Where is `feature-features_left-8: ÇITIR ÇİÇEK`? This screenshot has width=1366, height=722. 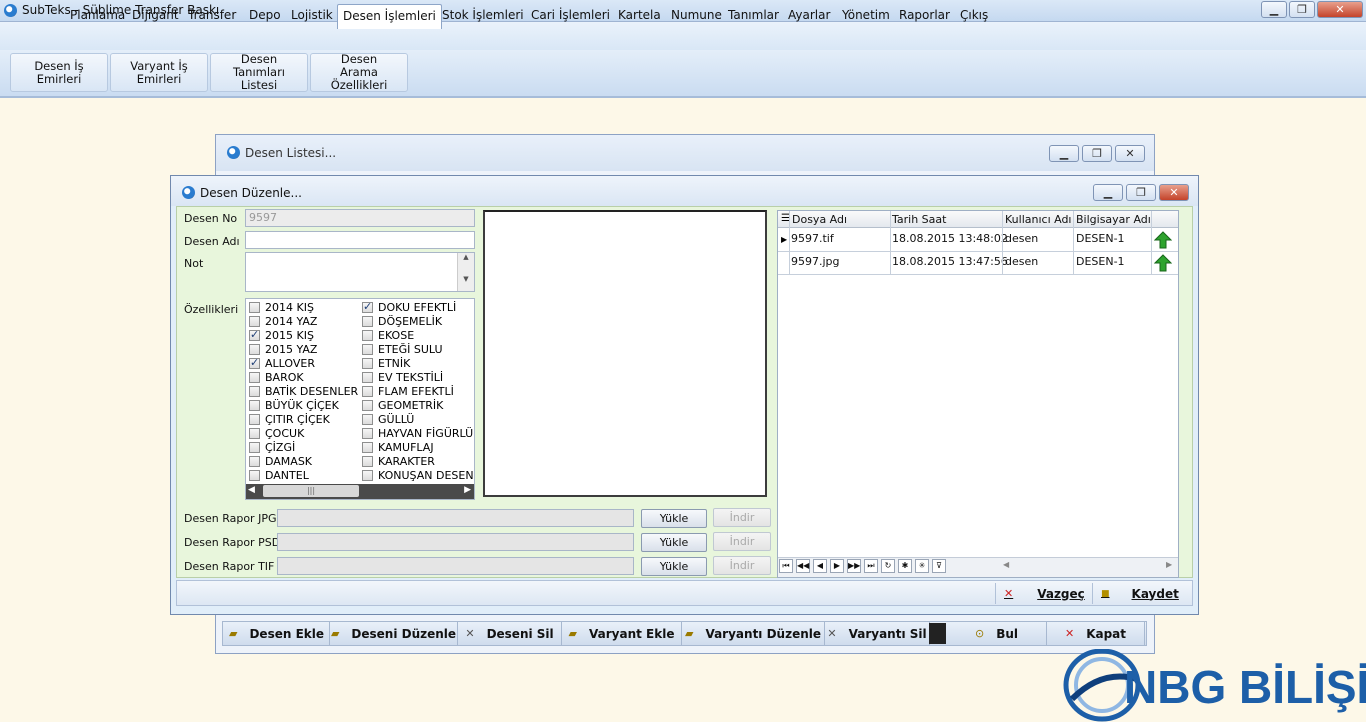
feature-features_left-8: ÇITIR ÇİÇEK is located at coordinates (289, 419).